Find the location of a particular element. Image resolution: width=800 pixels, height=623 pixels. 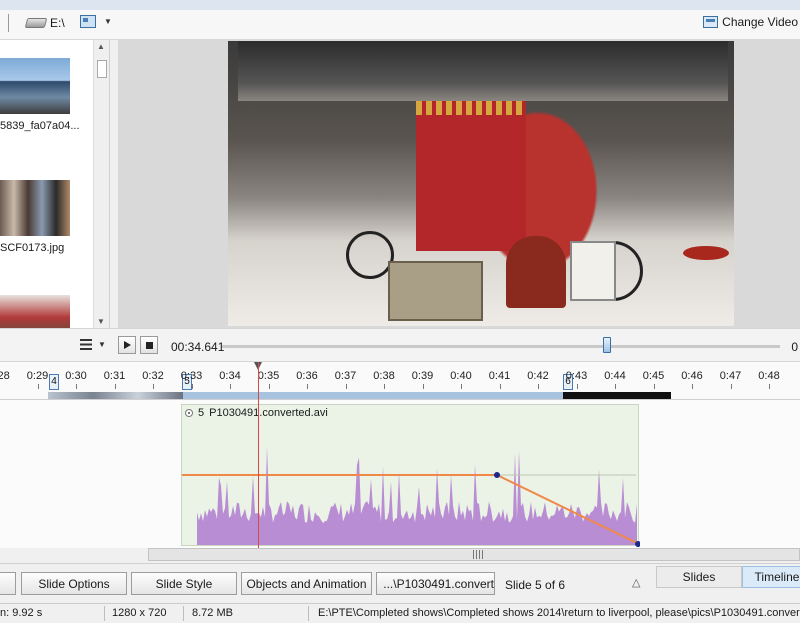

view-mode-button: ▼ is located at coordinates (96, 21).